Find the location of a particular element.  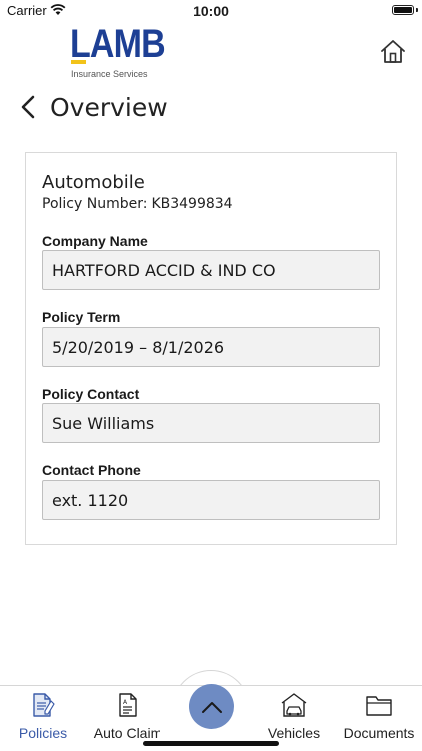

battery-tip is located at coordinates (417, 10).